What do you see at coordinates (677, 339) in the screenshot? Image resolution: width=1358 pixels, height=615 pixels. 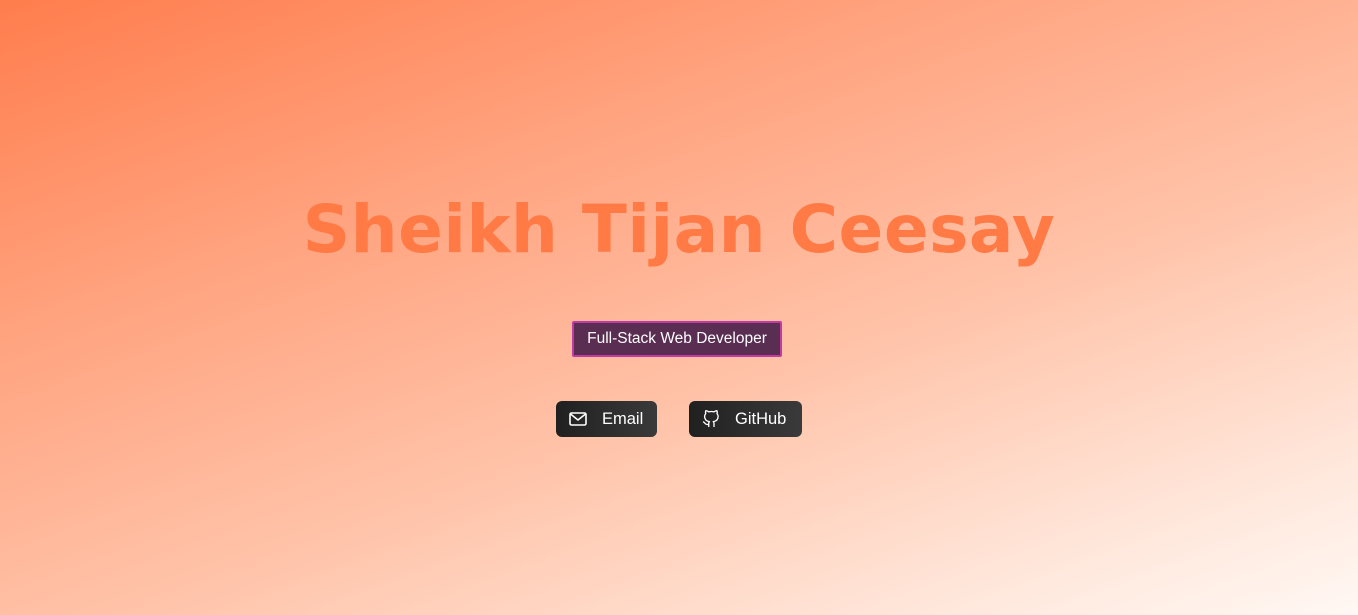 I see `role-badge: Full-Stack Web Developer` at bounding box center [677, 339].